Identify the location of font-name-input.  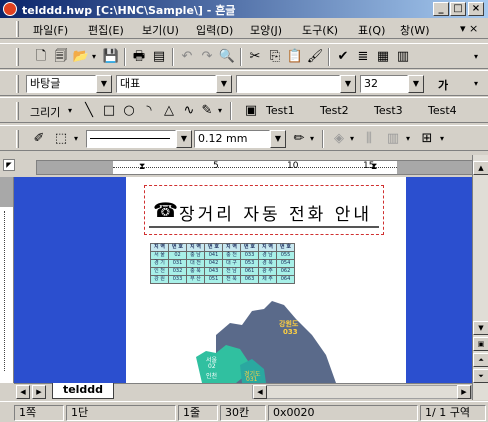
(288, 84).